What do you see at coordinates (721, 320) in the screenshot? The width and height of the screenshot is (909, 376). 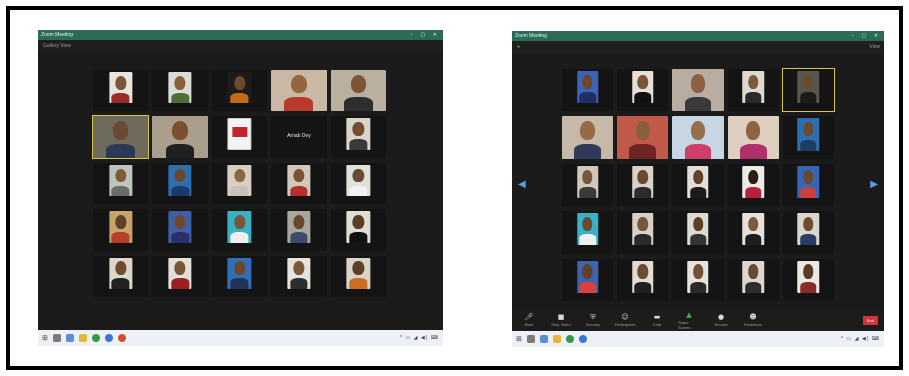 I see `record-button: ● Record` at bounding box center [721, 320].